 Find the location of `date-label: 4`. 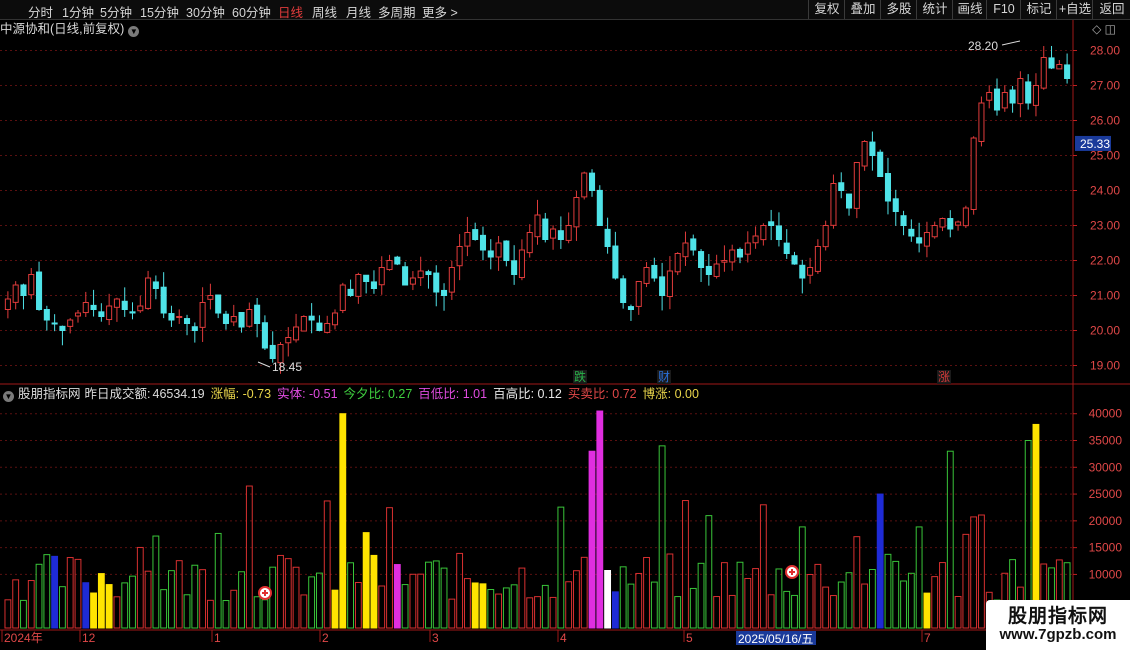

date-label: 4 is located at coordinates (563, 638).